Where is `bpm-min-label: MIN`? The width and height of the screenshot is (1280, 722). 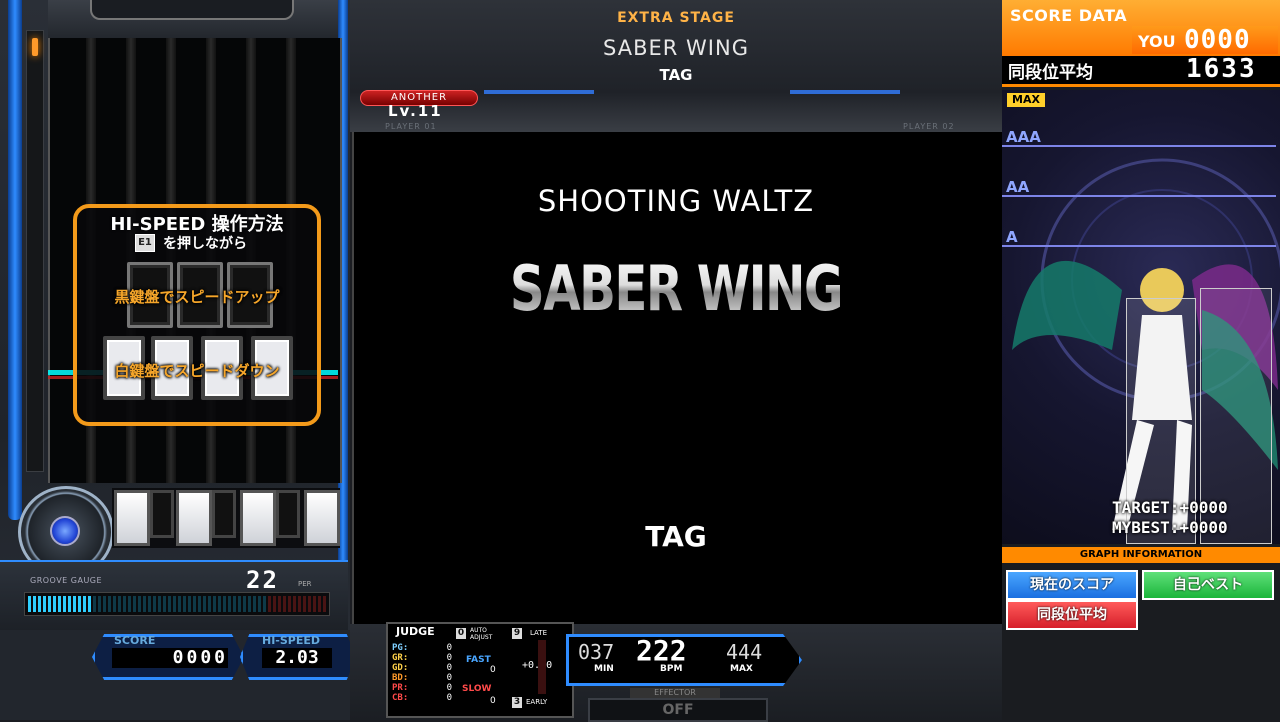 bpm-min-label: MIN is located at coordinates (604, 669).